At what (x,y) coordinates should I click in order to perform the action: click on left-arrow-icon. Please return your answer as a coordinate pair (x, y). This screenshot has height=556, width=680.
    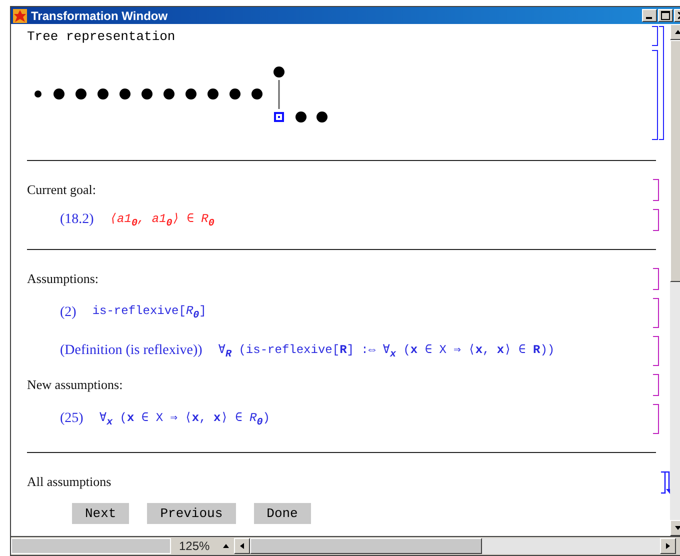
    Looking at the image, I should click on (241, 546).